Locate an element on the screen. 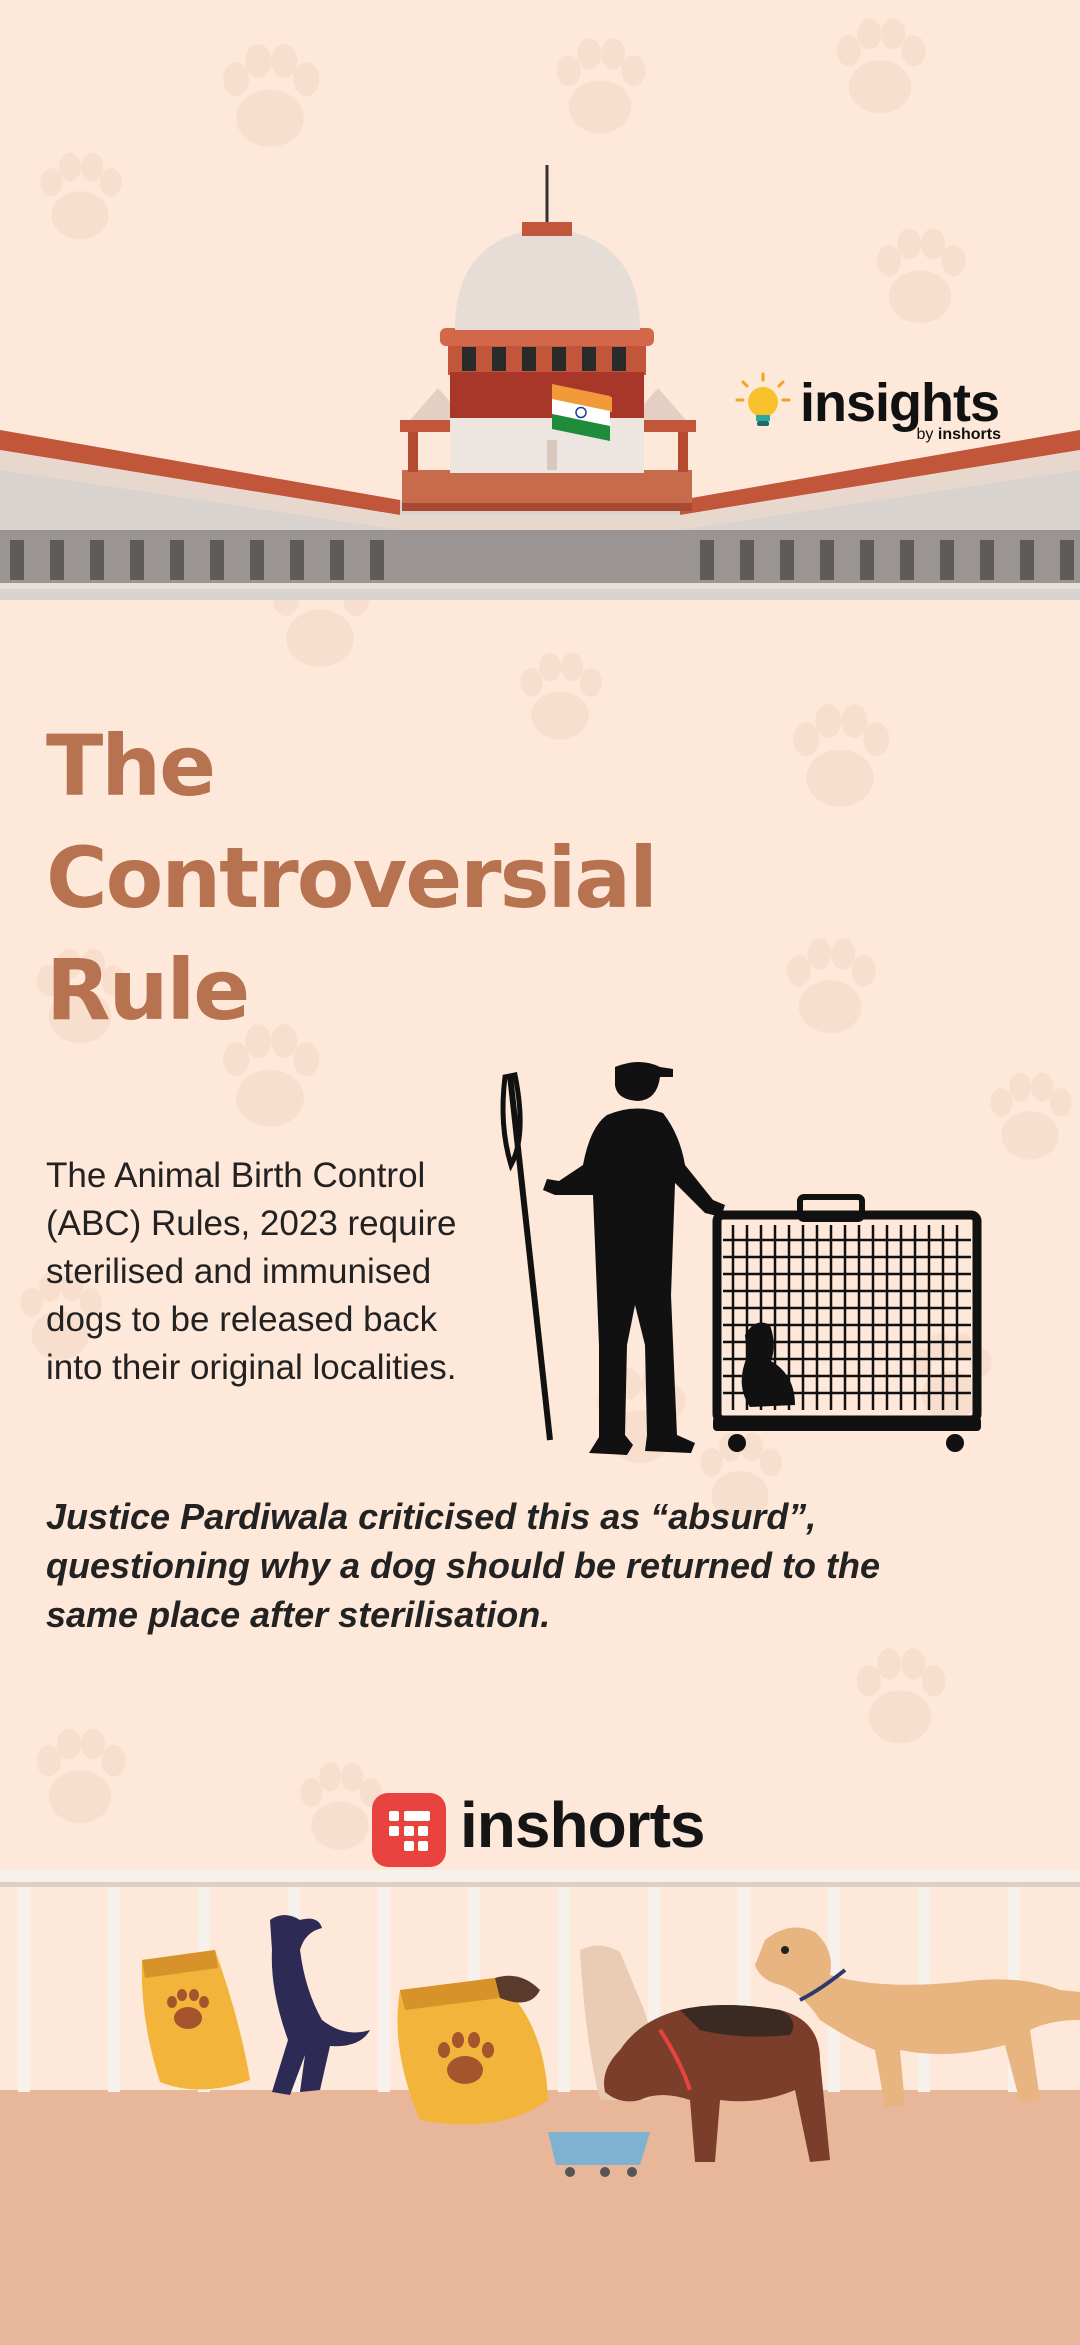  inshorts-logo-icon is located at coordinates (409, 1830).